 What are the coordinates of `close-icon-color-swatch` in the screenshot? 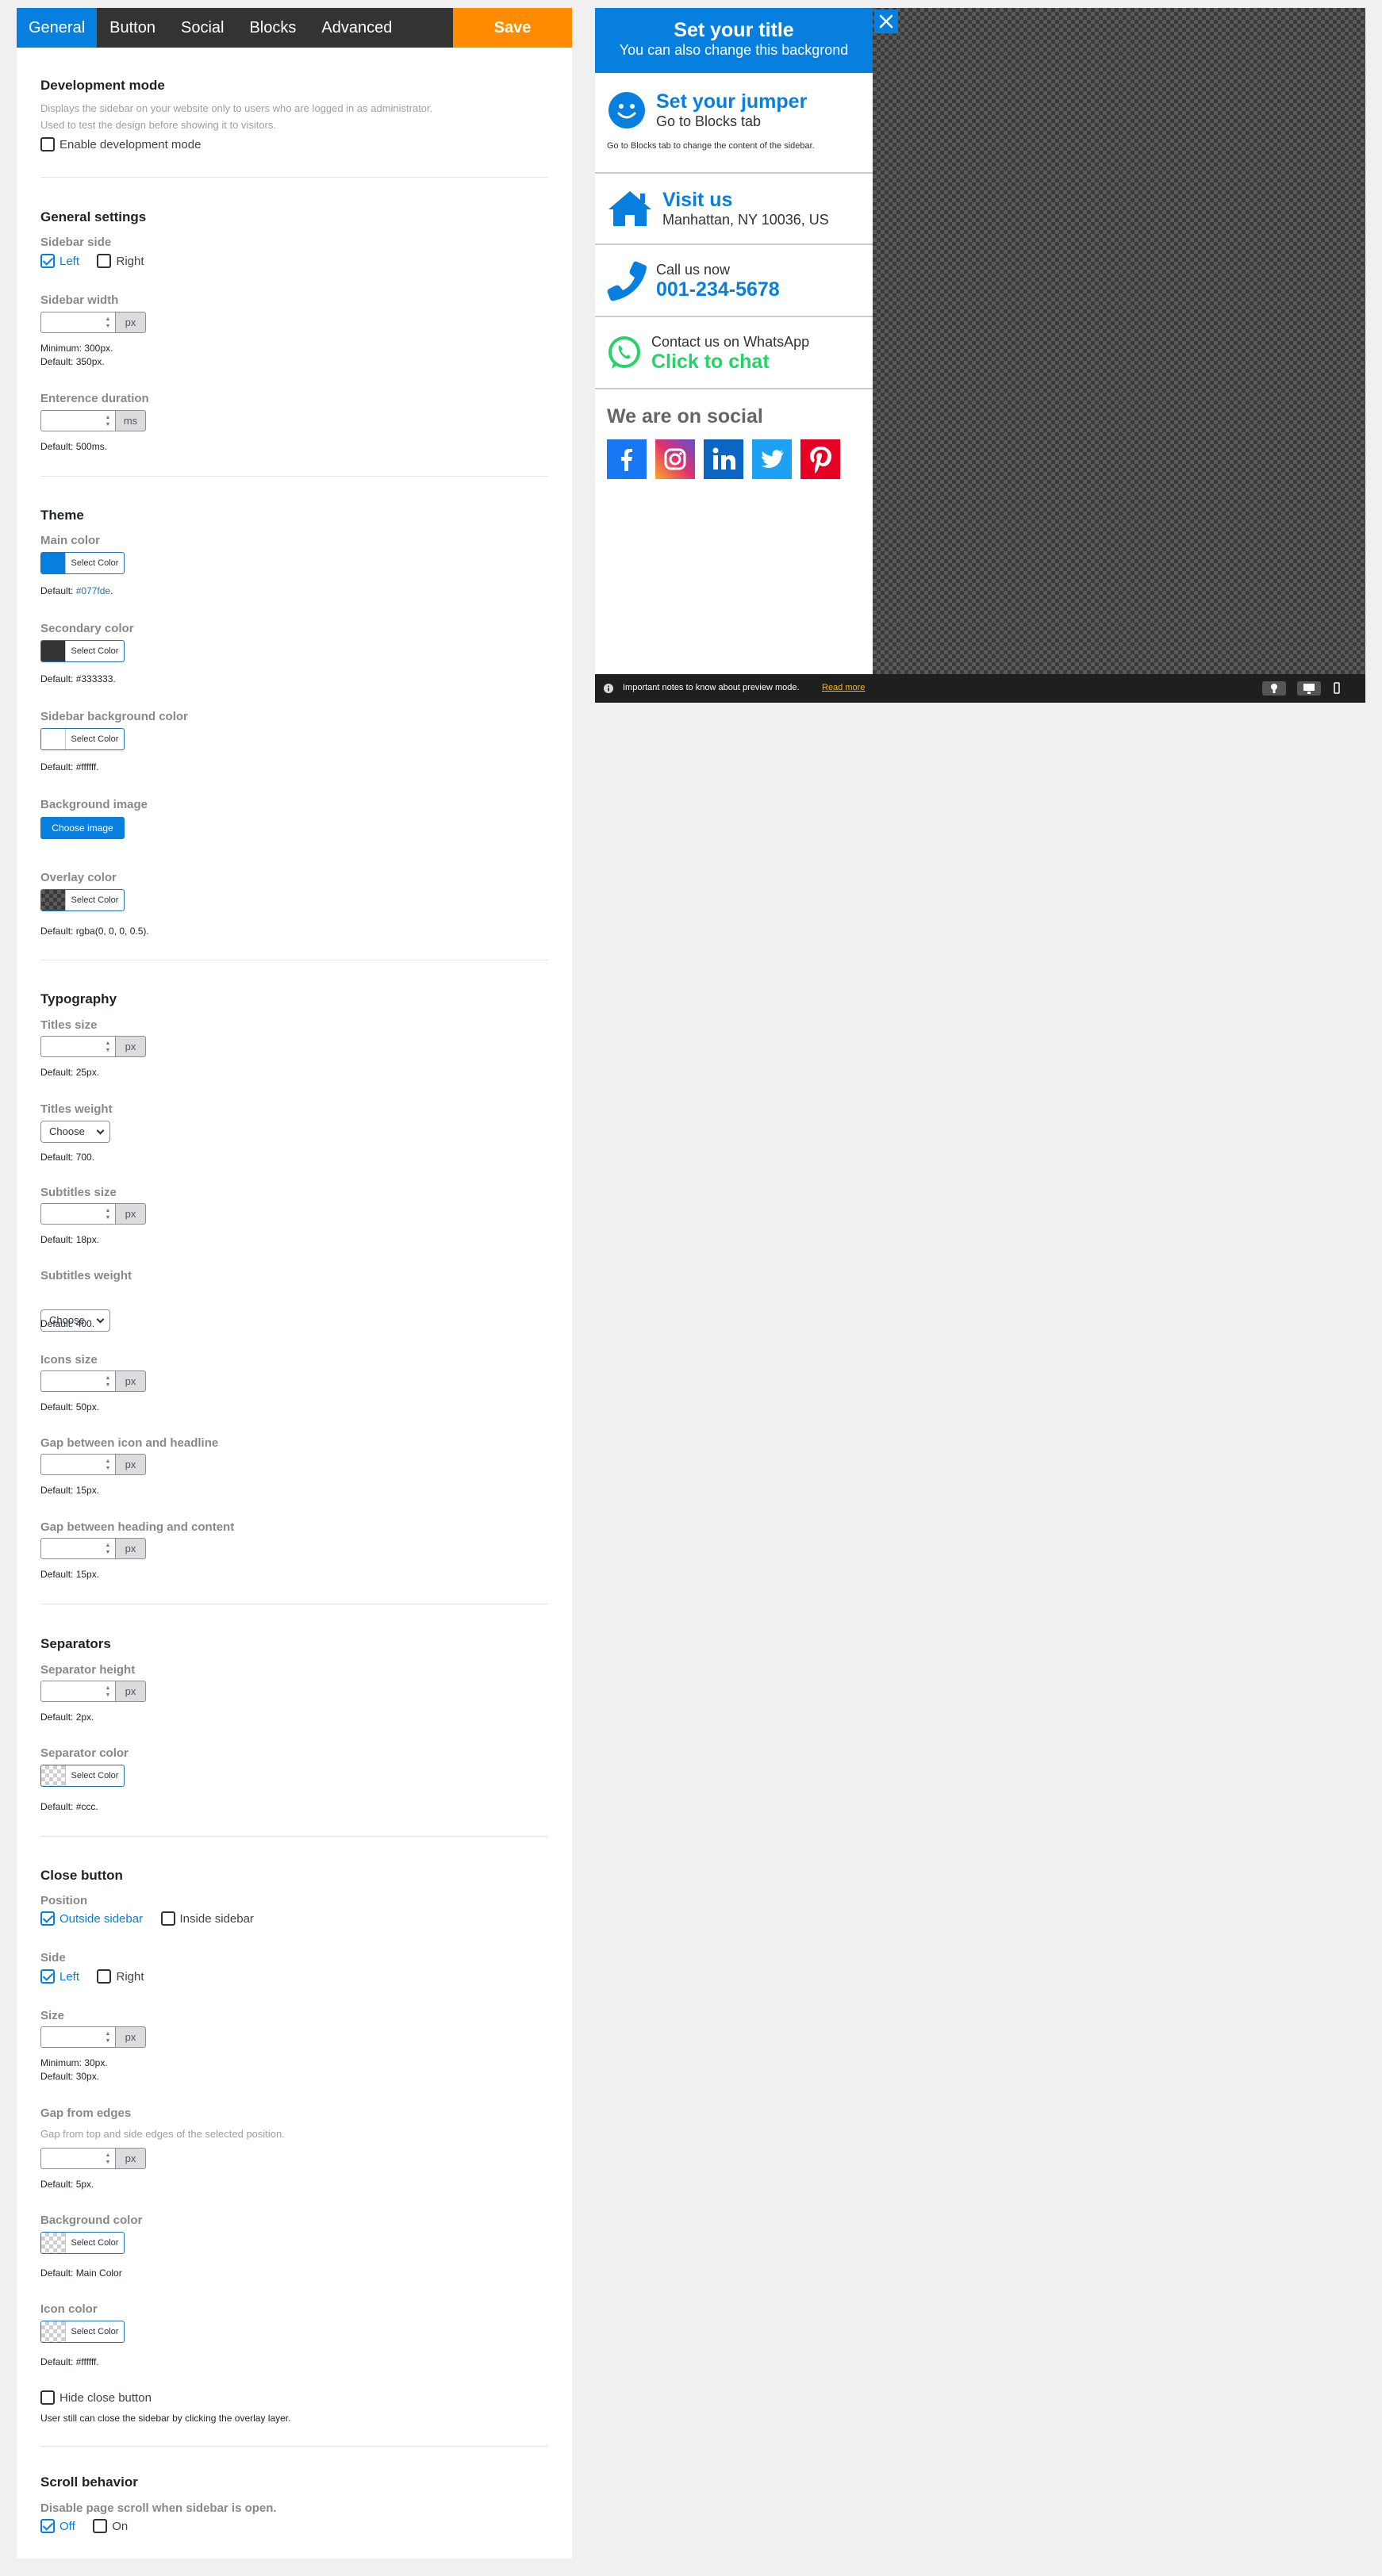 It's located at (53, 2331).